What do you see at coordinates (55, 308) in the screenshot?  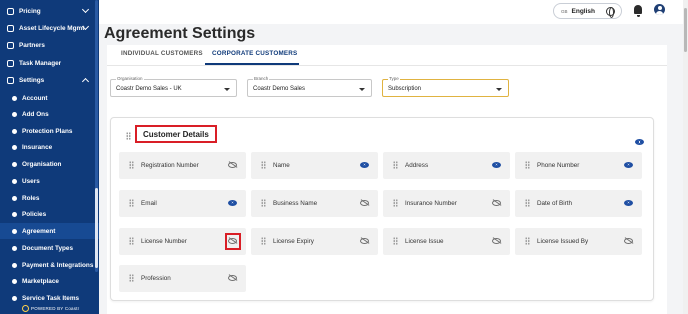 I see `powered-by-text: POWERED BY Coastr` at bounding box center [55, 308].